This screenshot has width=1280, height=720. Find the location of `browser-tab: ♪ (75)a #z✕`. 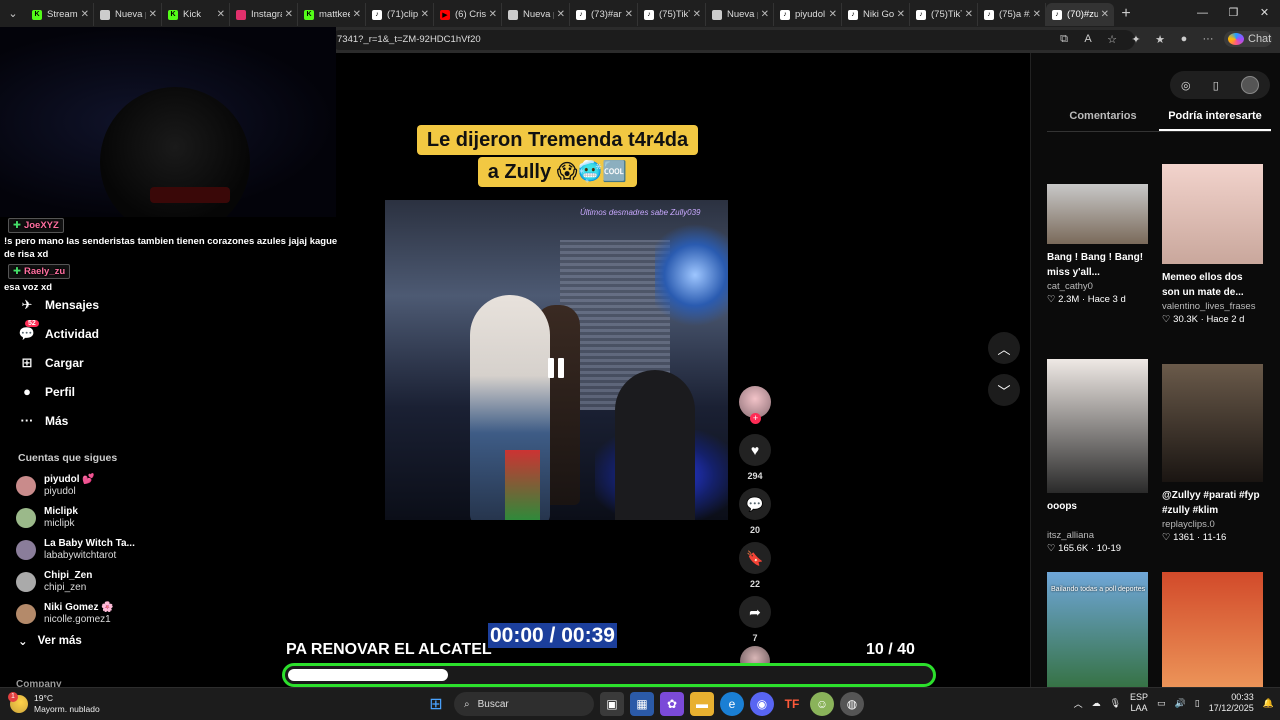

browser-tab: ♪ (75)a #z✕ is located at coordinates (1012, 14).